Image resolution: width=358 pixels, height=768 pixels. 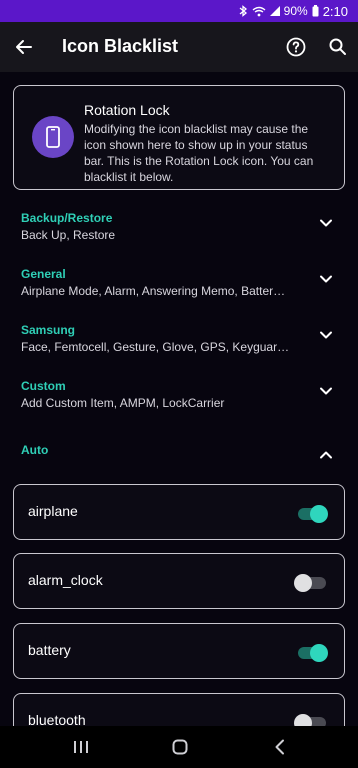 What do you see at coordinates (43, 386) in the screenshot?
I see `section-title: Custom` at bounding box center [43, 386].